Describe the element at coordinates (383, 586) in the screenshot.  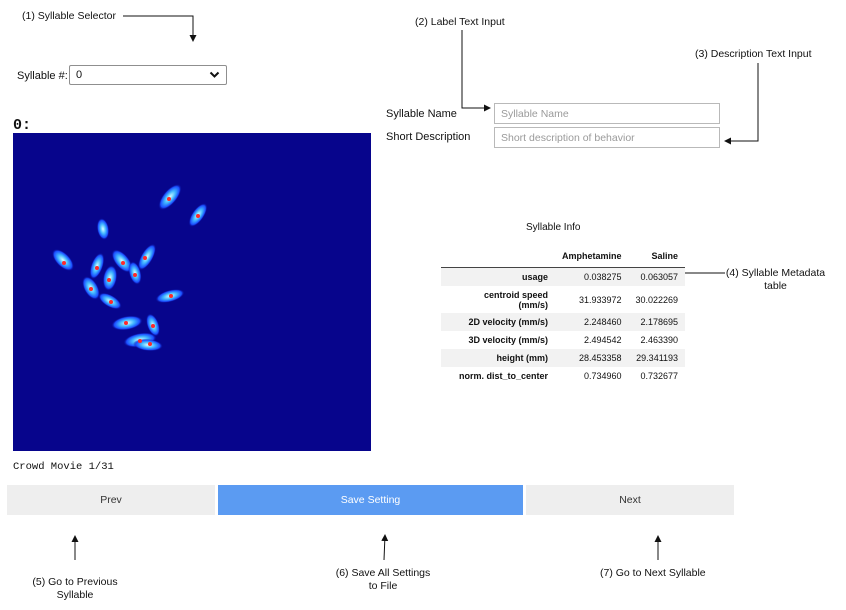
I see `annotation-save-line2: to File` at that location.